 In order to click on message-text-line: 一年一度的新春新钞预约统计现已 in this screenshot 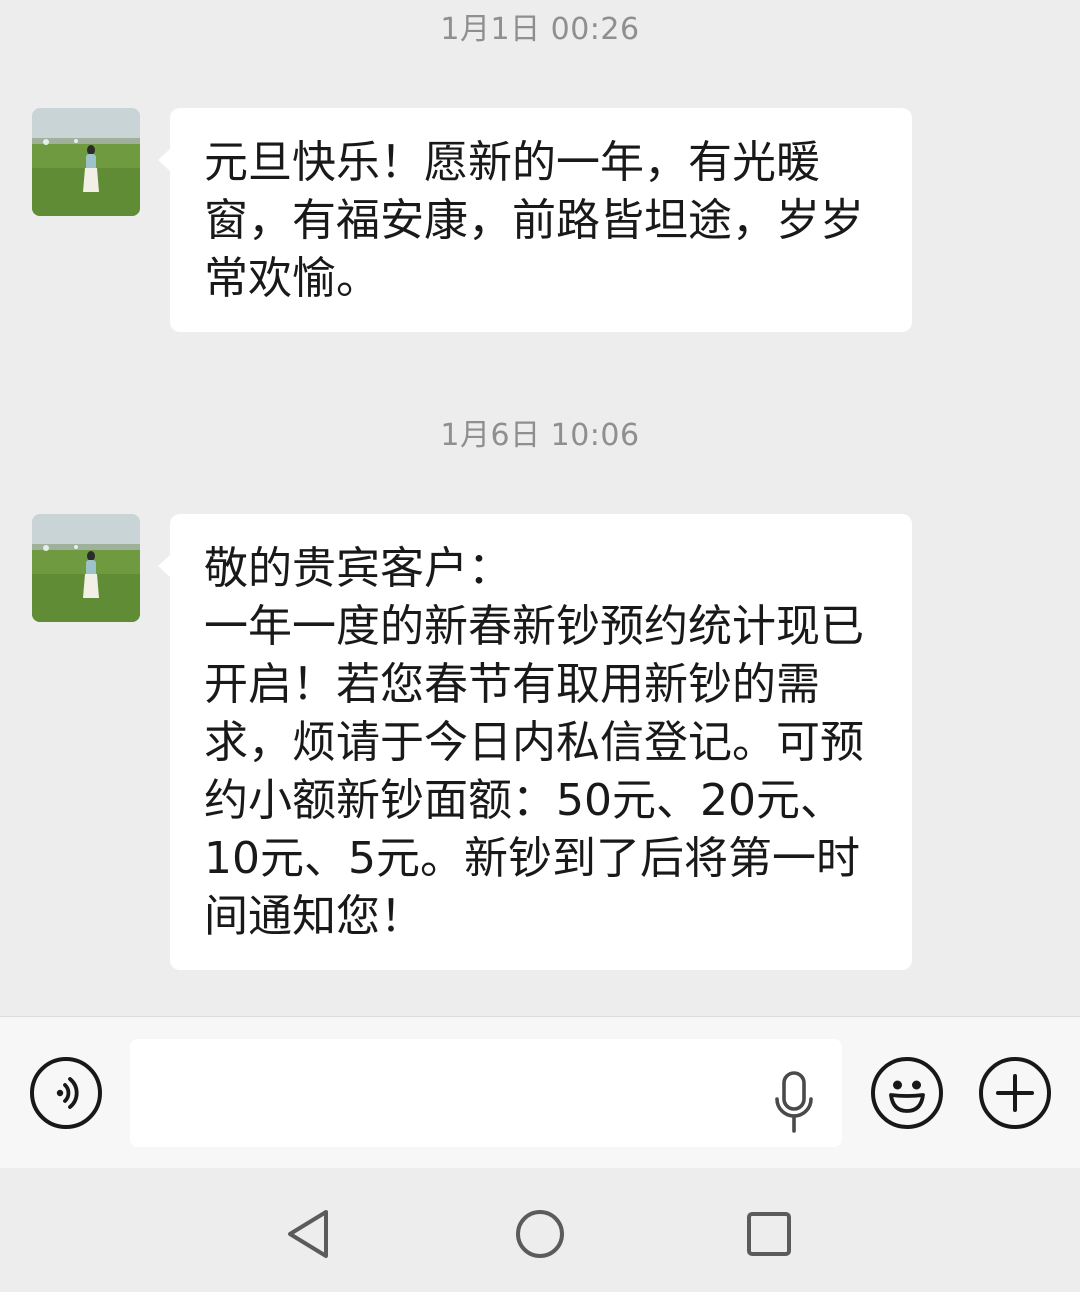, I will do `click(534, 626)`.